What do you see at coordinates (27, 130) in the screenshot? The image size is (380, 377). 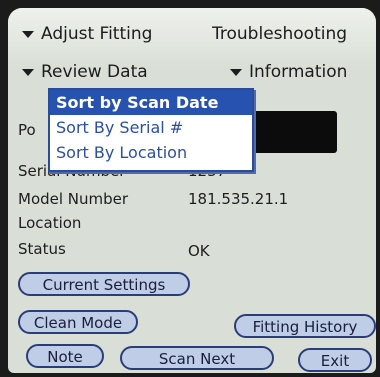 I see `po-label: Po` at bounding box center [27, 130].